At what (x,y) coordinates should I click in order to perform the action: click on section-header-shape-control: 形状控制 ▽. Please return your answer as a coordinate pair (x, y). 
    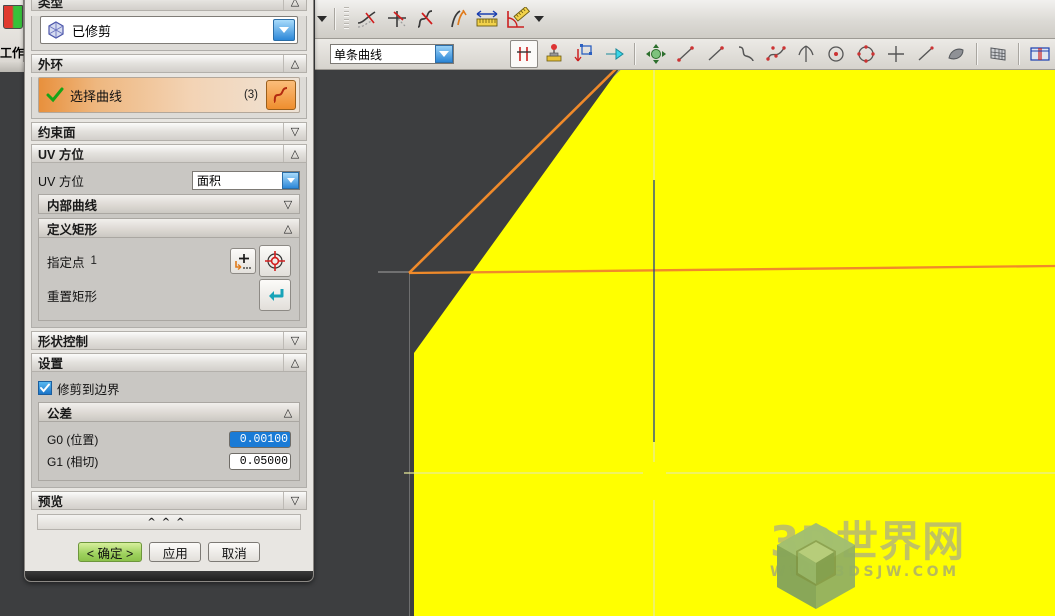
    Looking at the image, I should click on (169, 340).